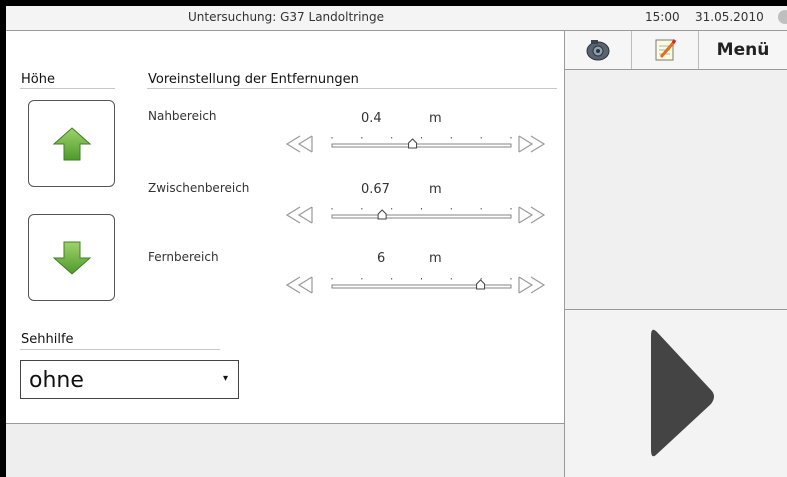 This screenshot has width=787, height=477. Describe the element at coordinates (782, 17) in the screenshot. I see `status-indicator-icon` at that location.